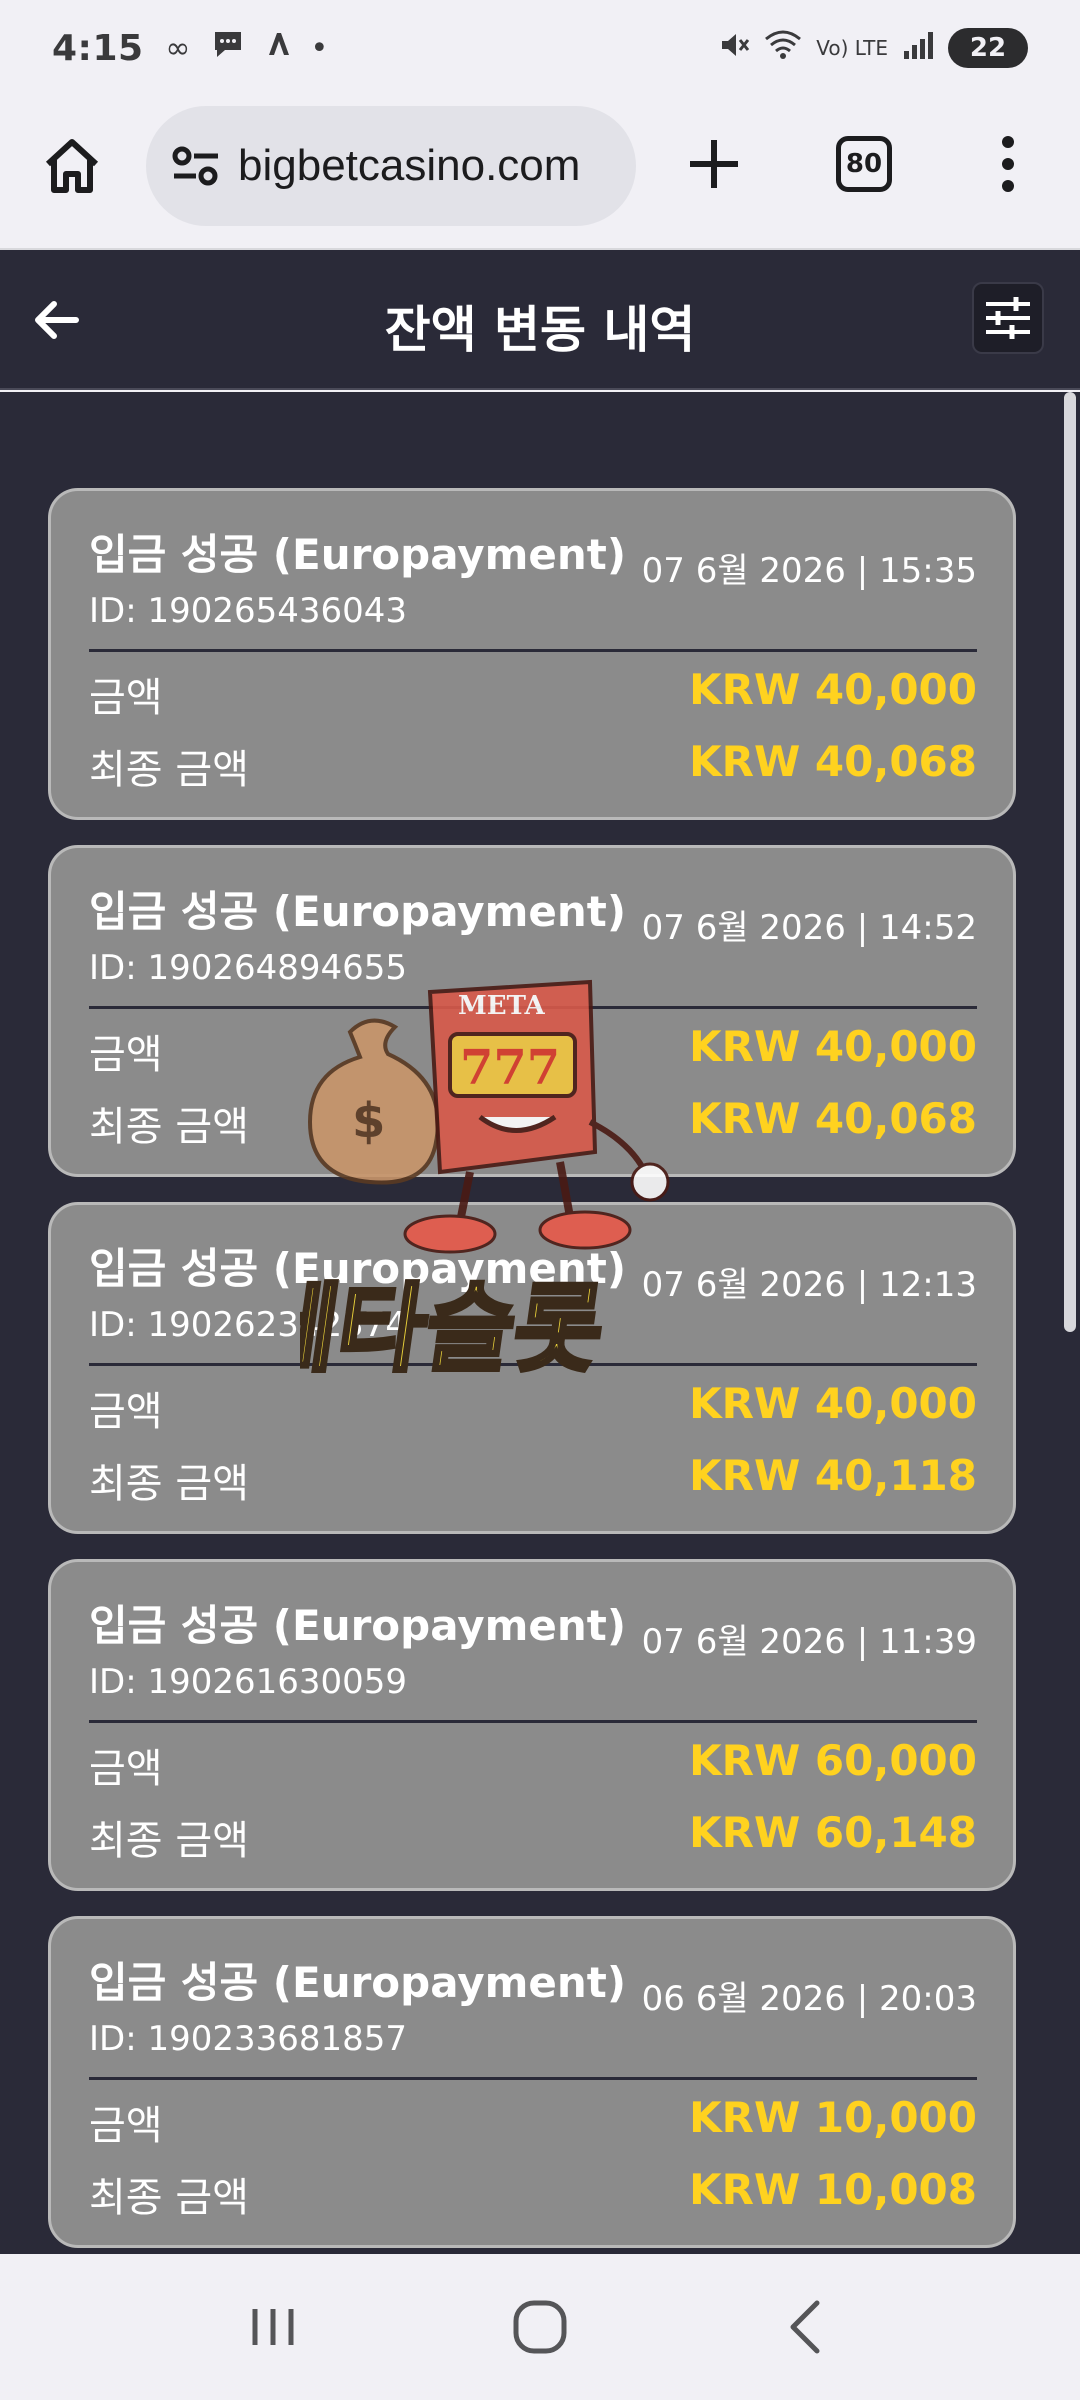  Describe the element at coordinates (852, 48) in the screenshot. I see `volte-icon: Vo) LTE` at that location.